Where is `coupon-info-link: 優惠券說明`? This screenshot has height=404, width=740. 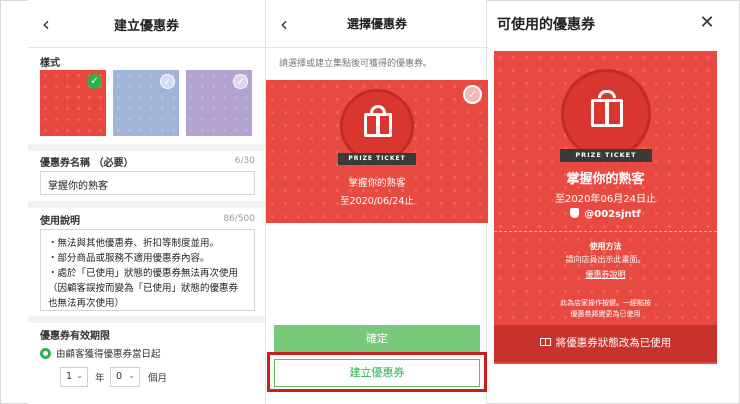 coupon-info-link: 優惠券說明 is located at coordinates (605, 274).